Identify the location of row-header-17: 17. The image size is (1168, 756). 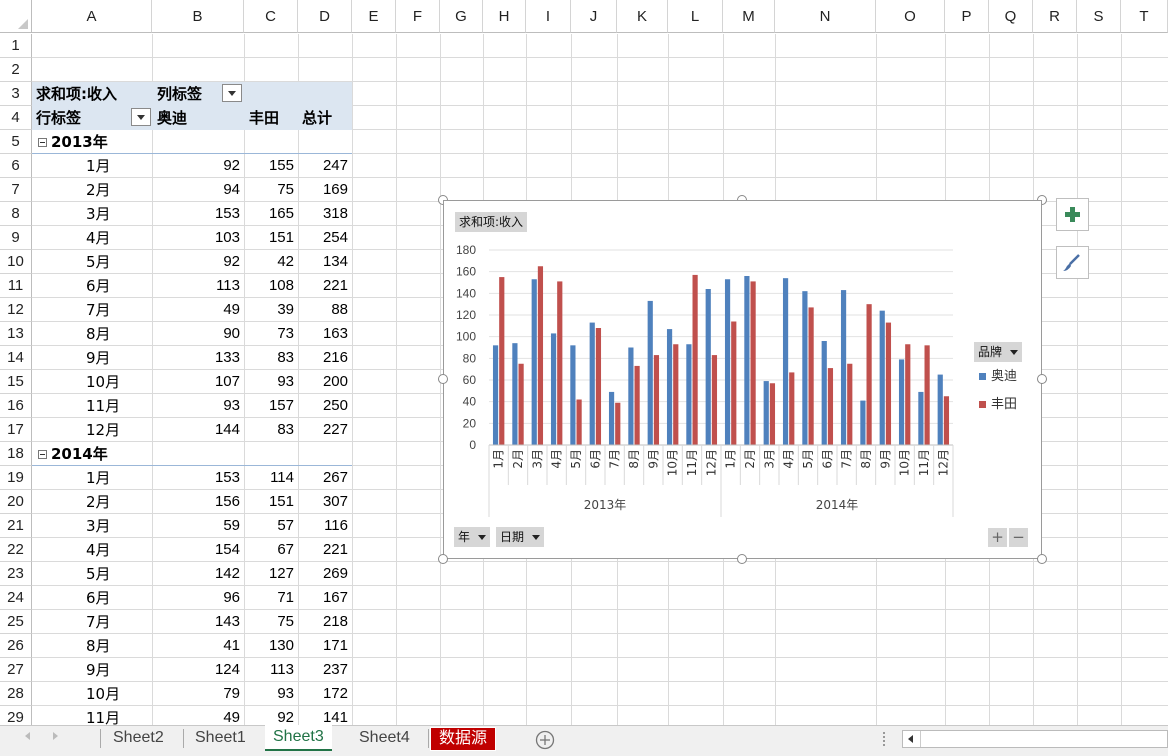
(16, 430).